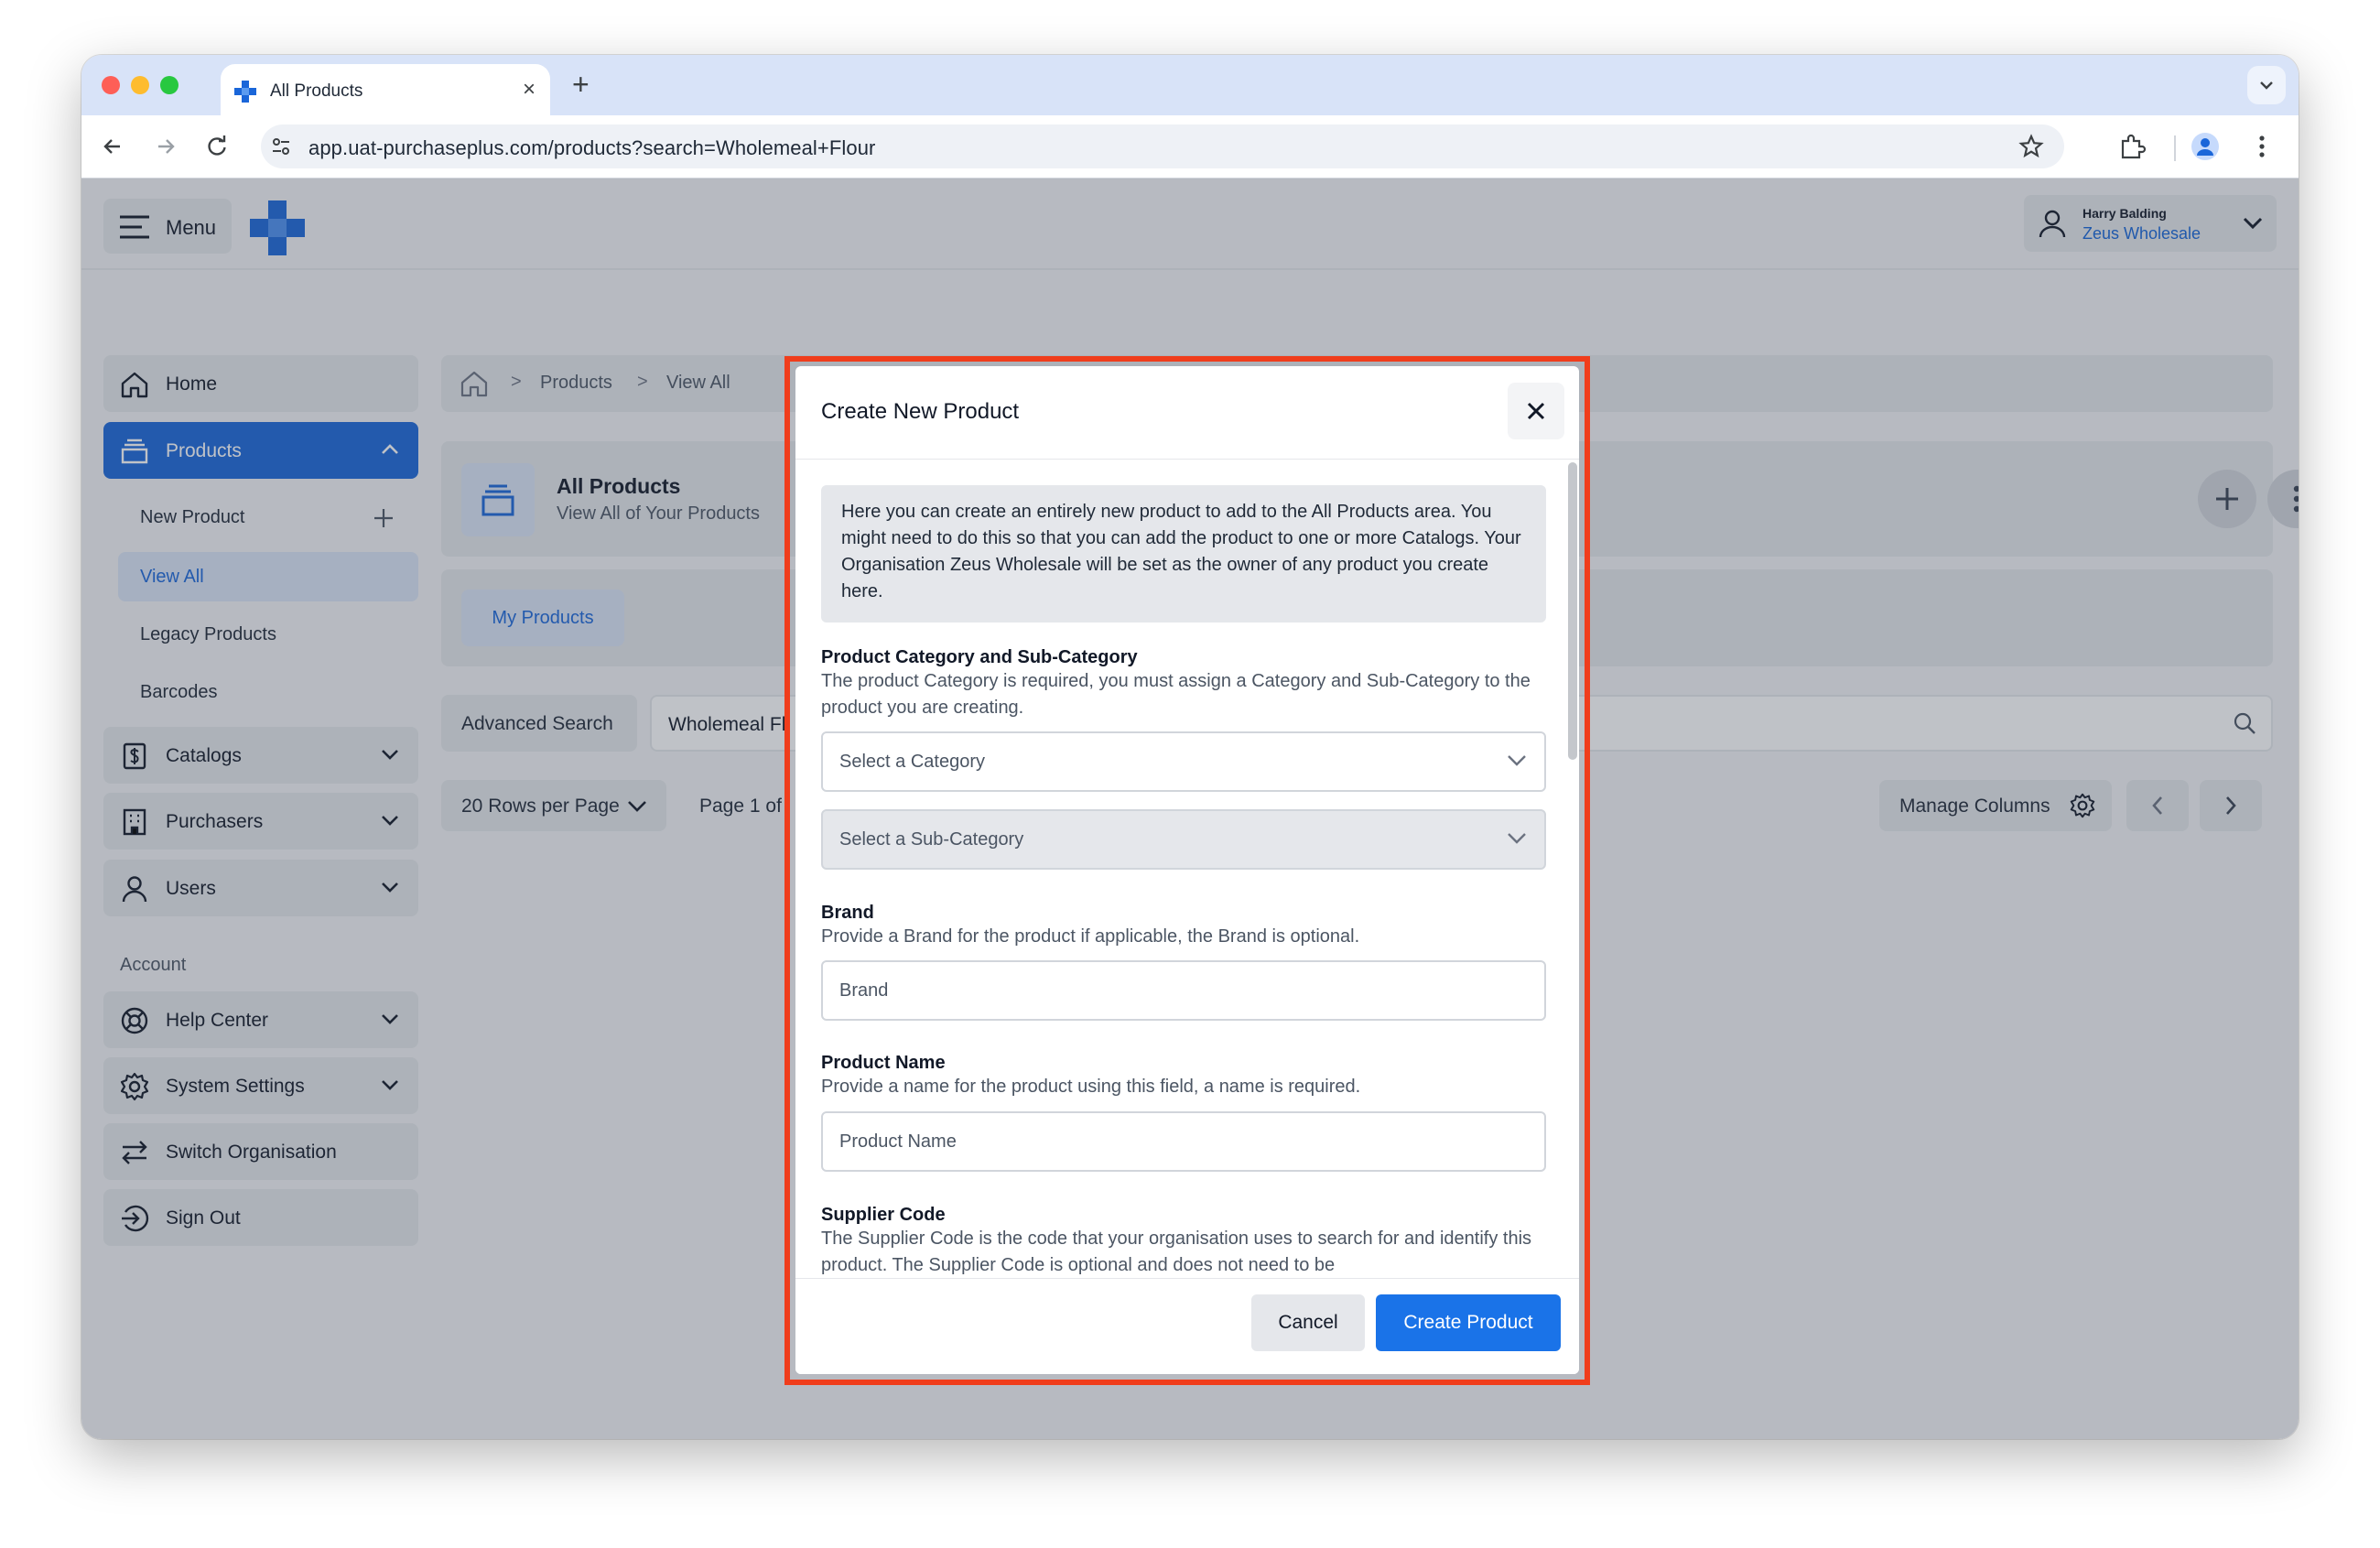 The image size is (2380, 1548). Describe the element at coordinates (169, 85) in the screenshot. I see `window-maximize-button` at that location.